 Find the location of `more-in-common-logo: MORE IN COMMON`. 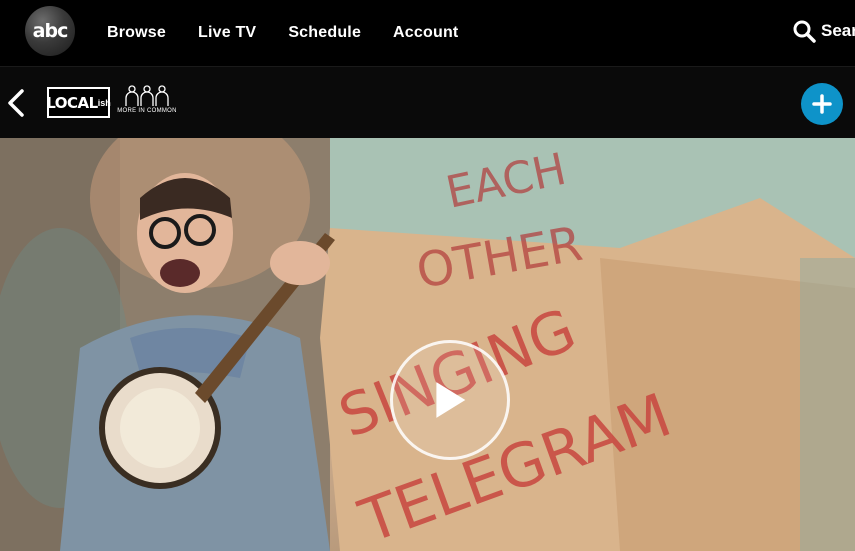

more-in-common-logo: MORE IN COMMON is located at coordinates (147, 102).